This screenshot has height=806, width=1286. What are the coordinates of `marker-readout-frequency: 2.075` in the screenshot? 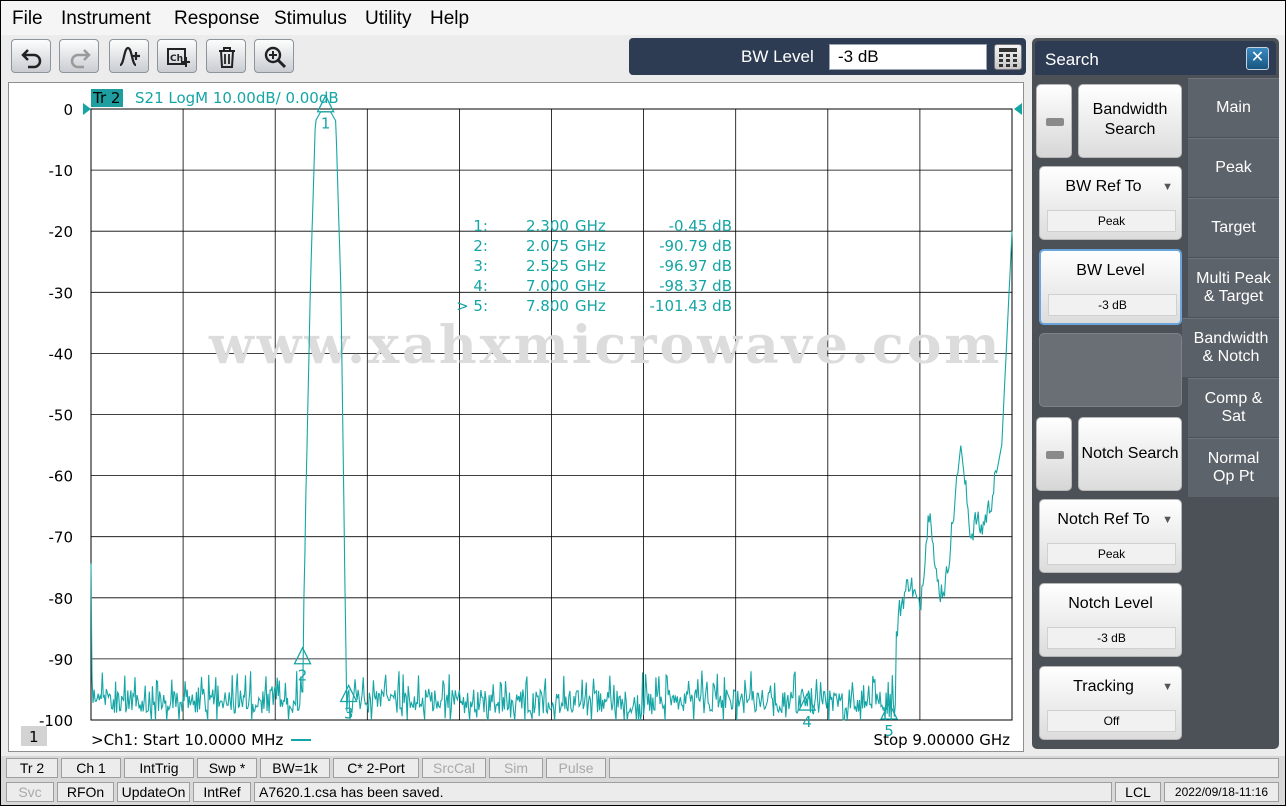 It's located at (547, 246).